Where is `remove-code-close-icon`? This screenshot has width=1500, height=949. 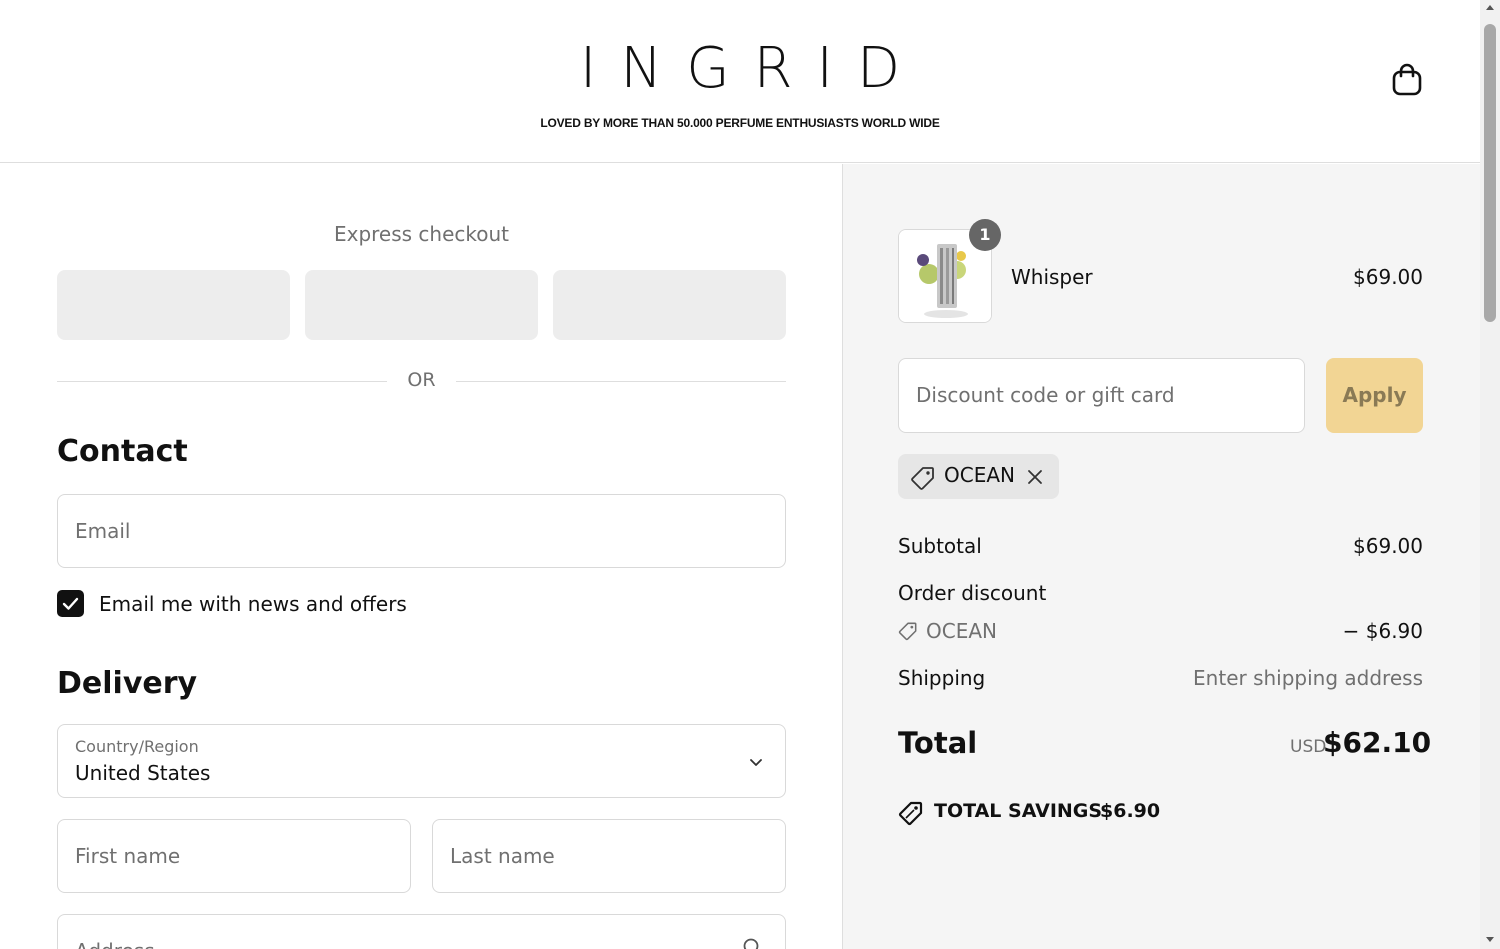
remove-code-close-icon is located at coordinates (1035, 477).